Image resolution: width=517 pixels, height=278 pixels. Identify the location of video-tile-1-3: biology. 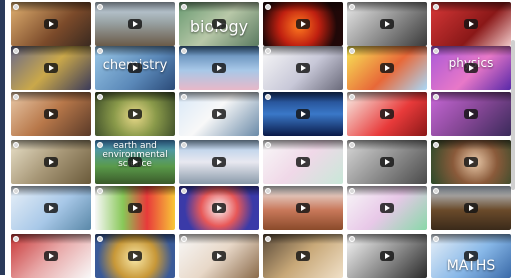
(219, 24).